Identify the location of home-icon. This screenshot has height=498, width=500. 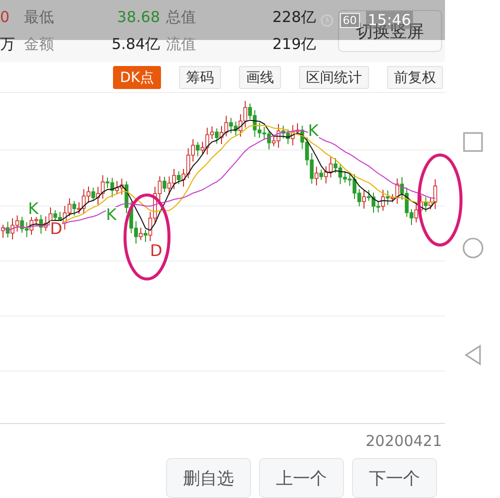
(473, 247).